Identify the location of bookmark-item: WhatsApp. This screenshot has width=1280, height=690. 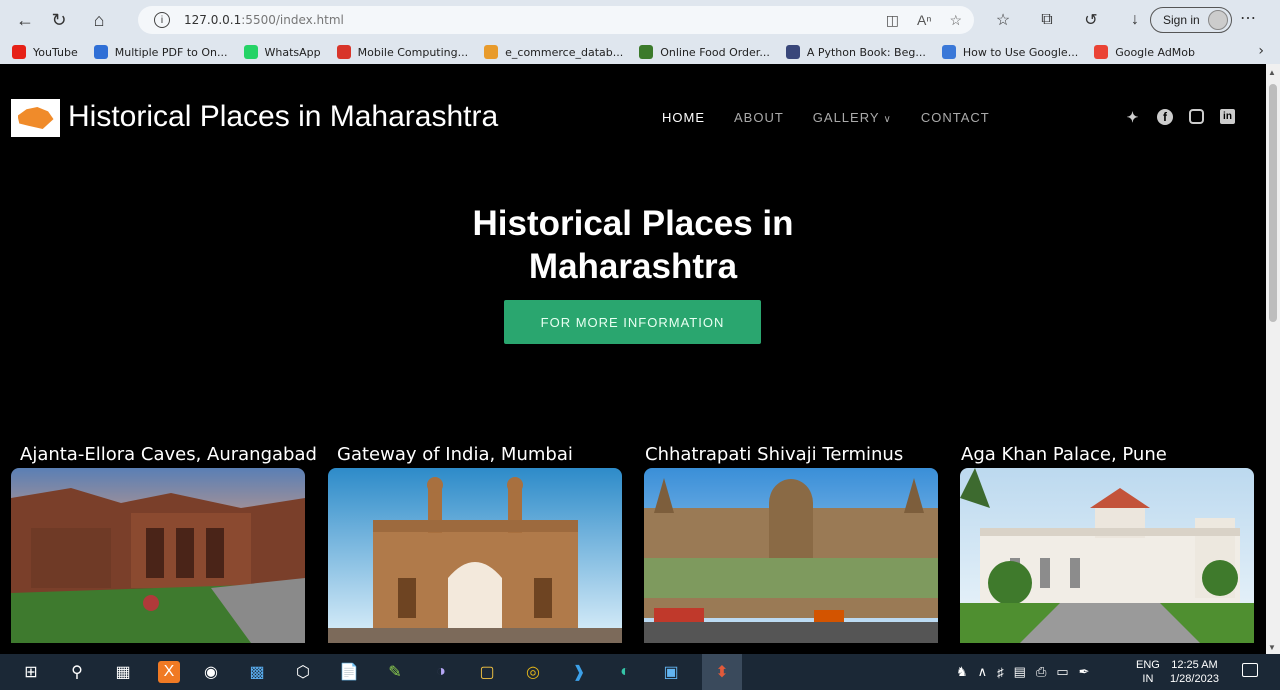
(282, 52).